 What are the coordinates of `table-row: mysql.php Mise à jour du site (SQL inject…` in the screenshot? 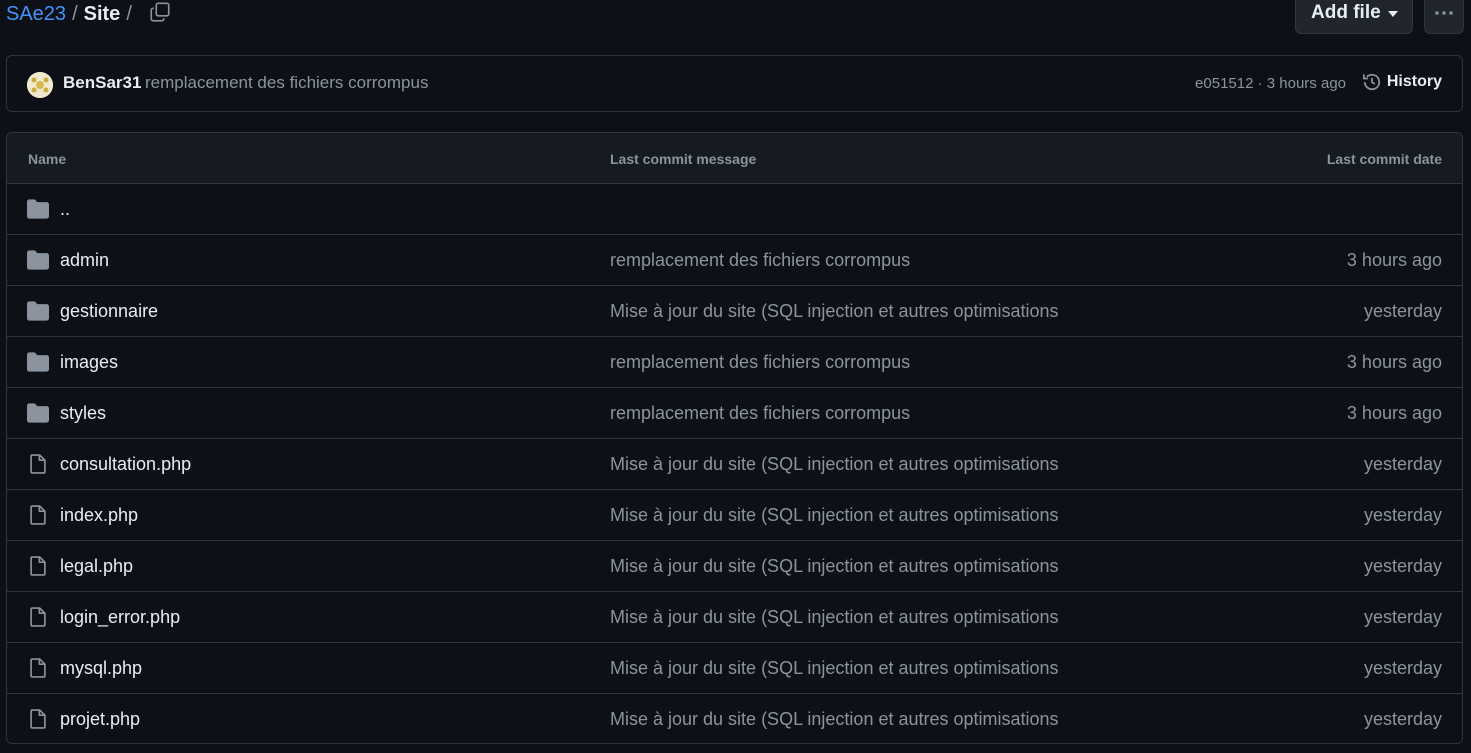 It's located at (734, 668).